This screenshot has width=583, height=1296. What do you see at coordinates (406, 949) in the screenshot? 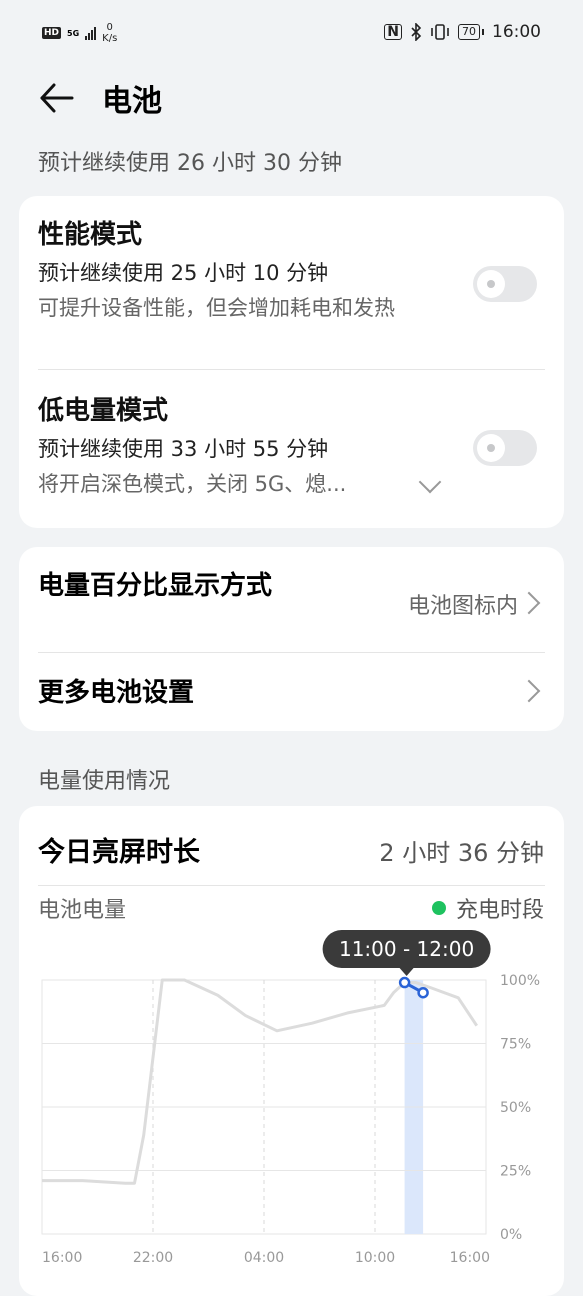
I see `range-tooltip-label: 11:00 - 12:00` at bounding box center [406, 949].